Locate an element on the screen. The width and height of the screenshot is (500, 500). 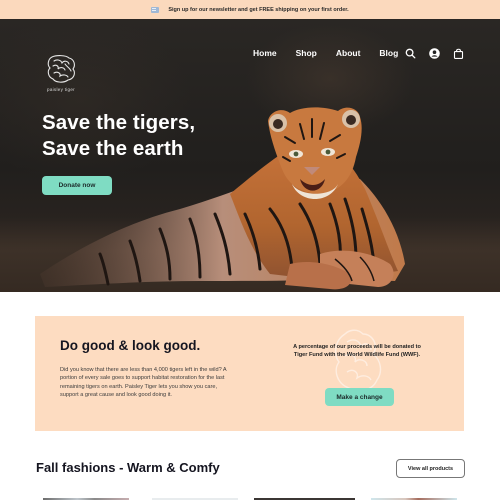
hero-title-line-2: Save the earth is located at coordinates (113, 148).